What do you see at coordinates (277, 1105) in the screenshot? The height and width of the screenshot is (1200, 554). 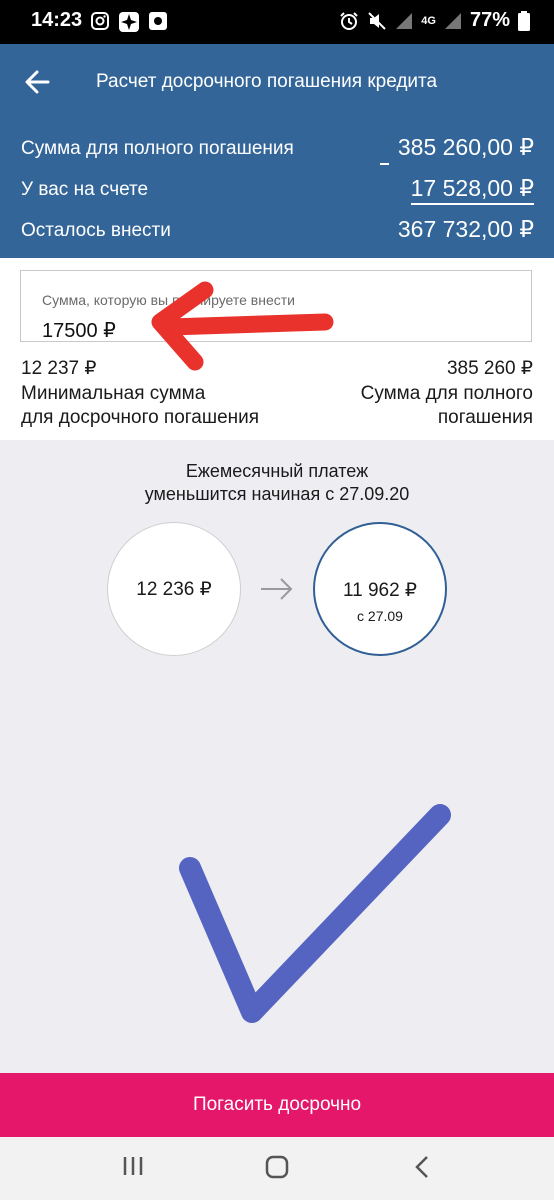 I see `pay-early-button: Погасить досрочно` at bounding box center [277, 1105].